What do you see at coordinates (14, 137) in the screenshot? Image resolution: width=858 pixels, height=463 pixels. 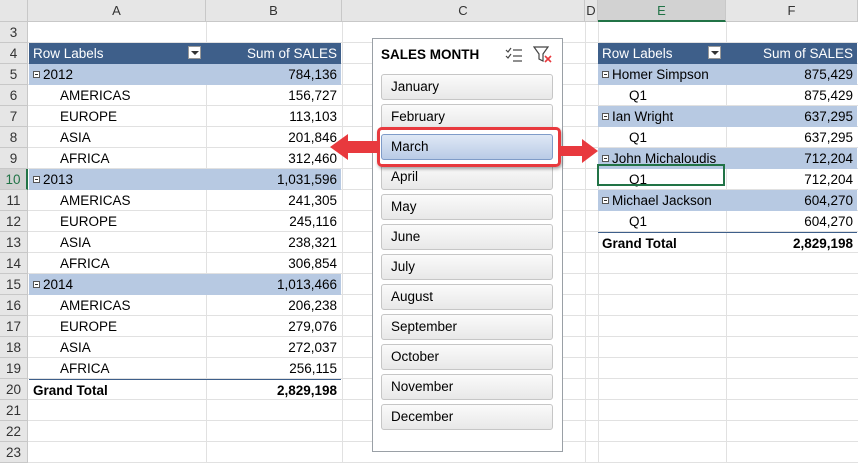 I see `row-header-8: 8` at bounding box center [14, 137].